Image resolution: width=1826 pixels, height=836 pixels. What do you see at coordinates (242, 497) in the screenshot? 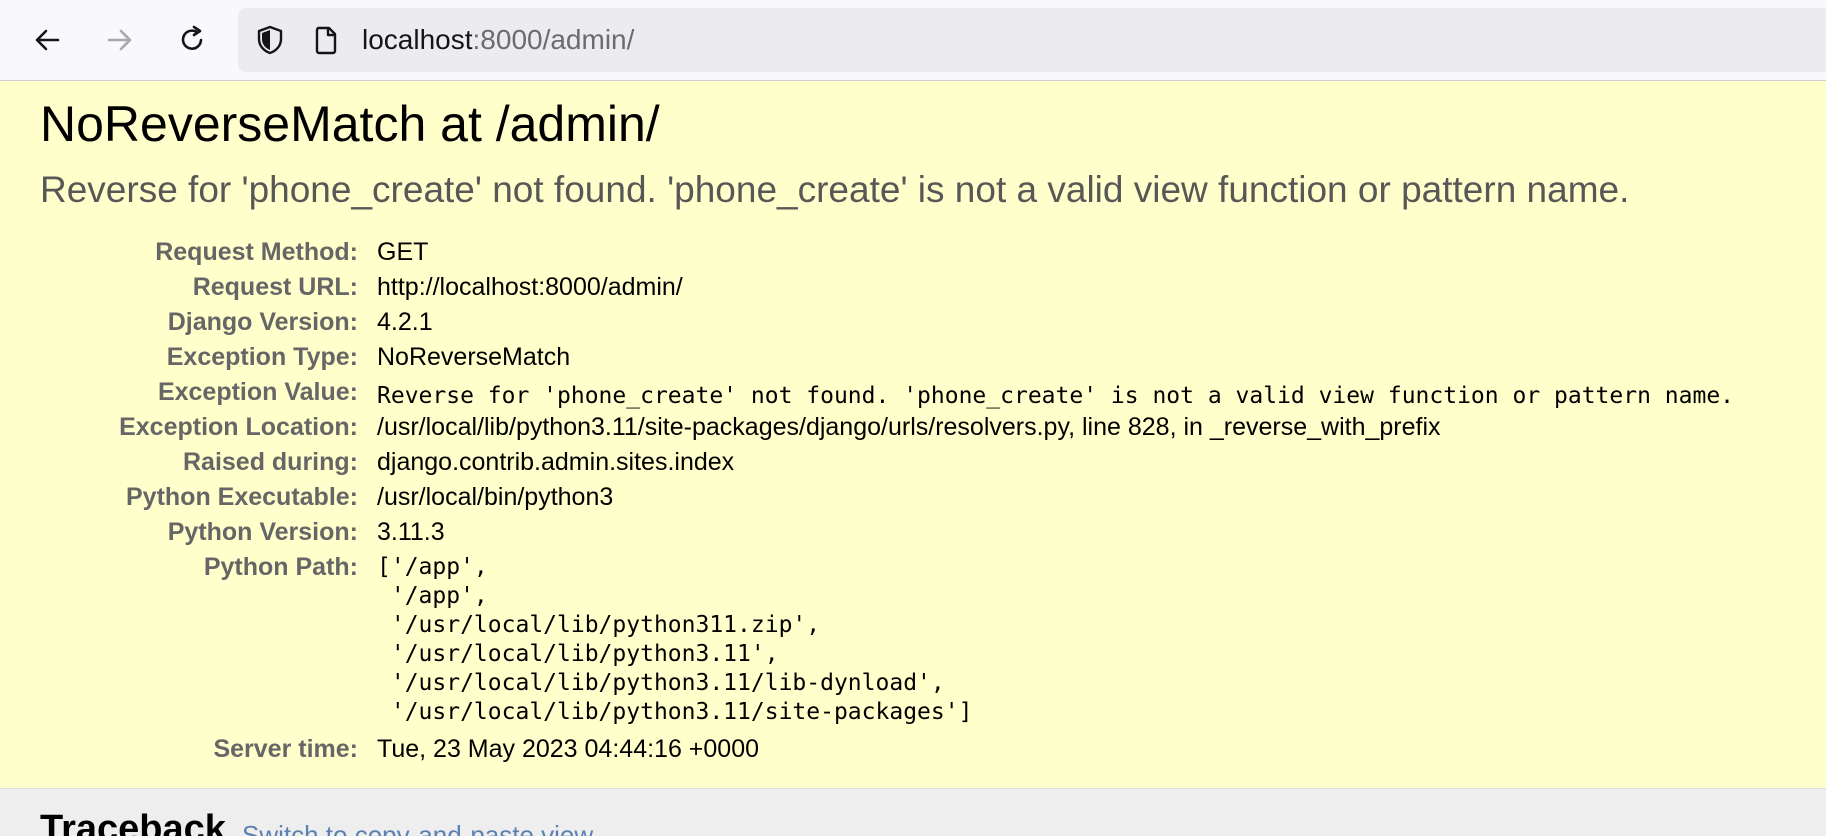
I see `meta-label: Python Executable:` at bounding box center [242, 497].